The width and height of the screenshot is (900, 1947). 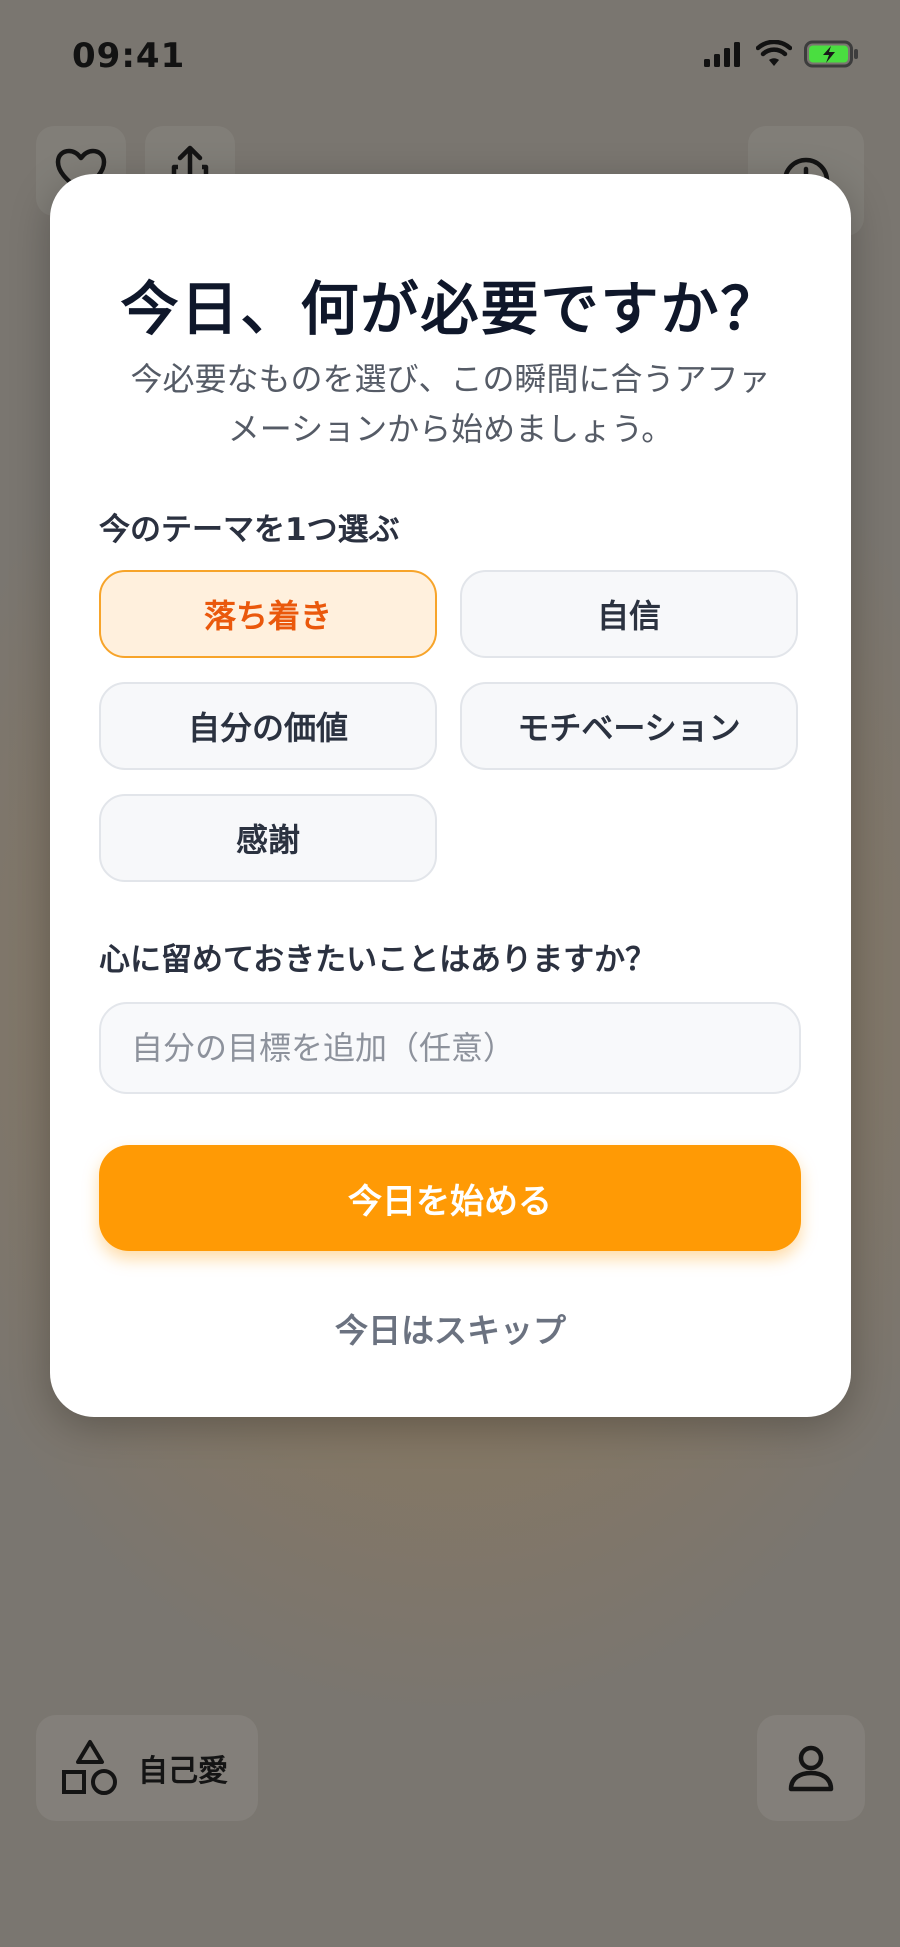 I want to click on theme-chip-confidence: 自信, so click(x=629, y=614).